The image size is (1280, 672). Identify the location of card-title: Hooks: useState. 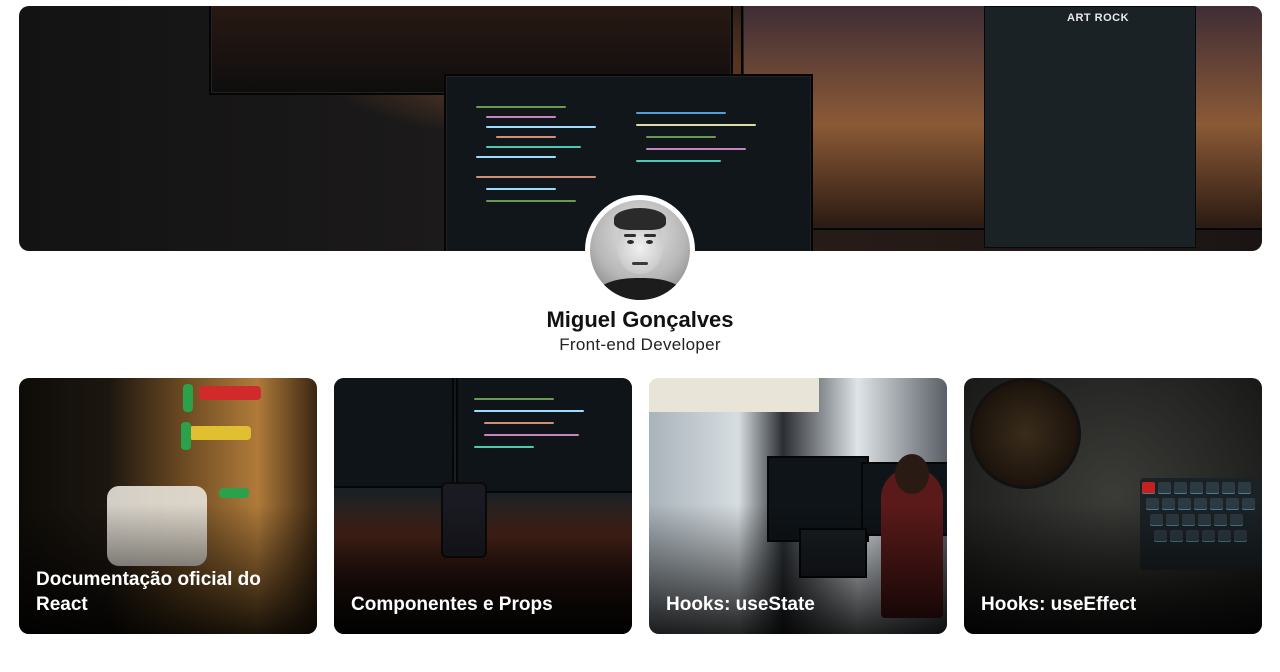
(740, 604).